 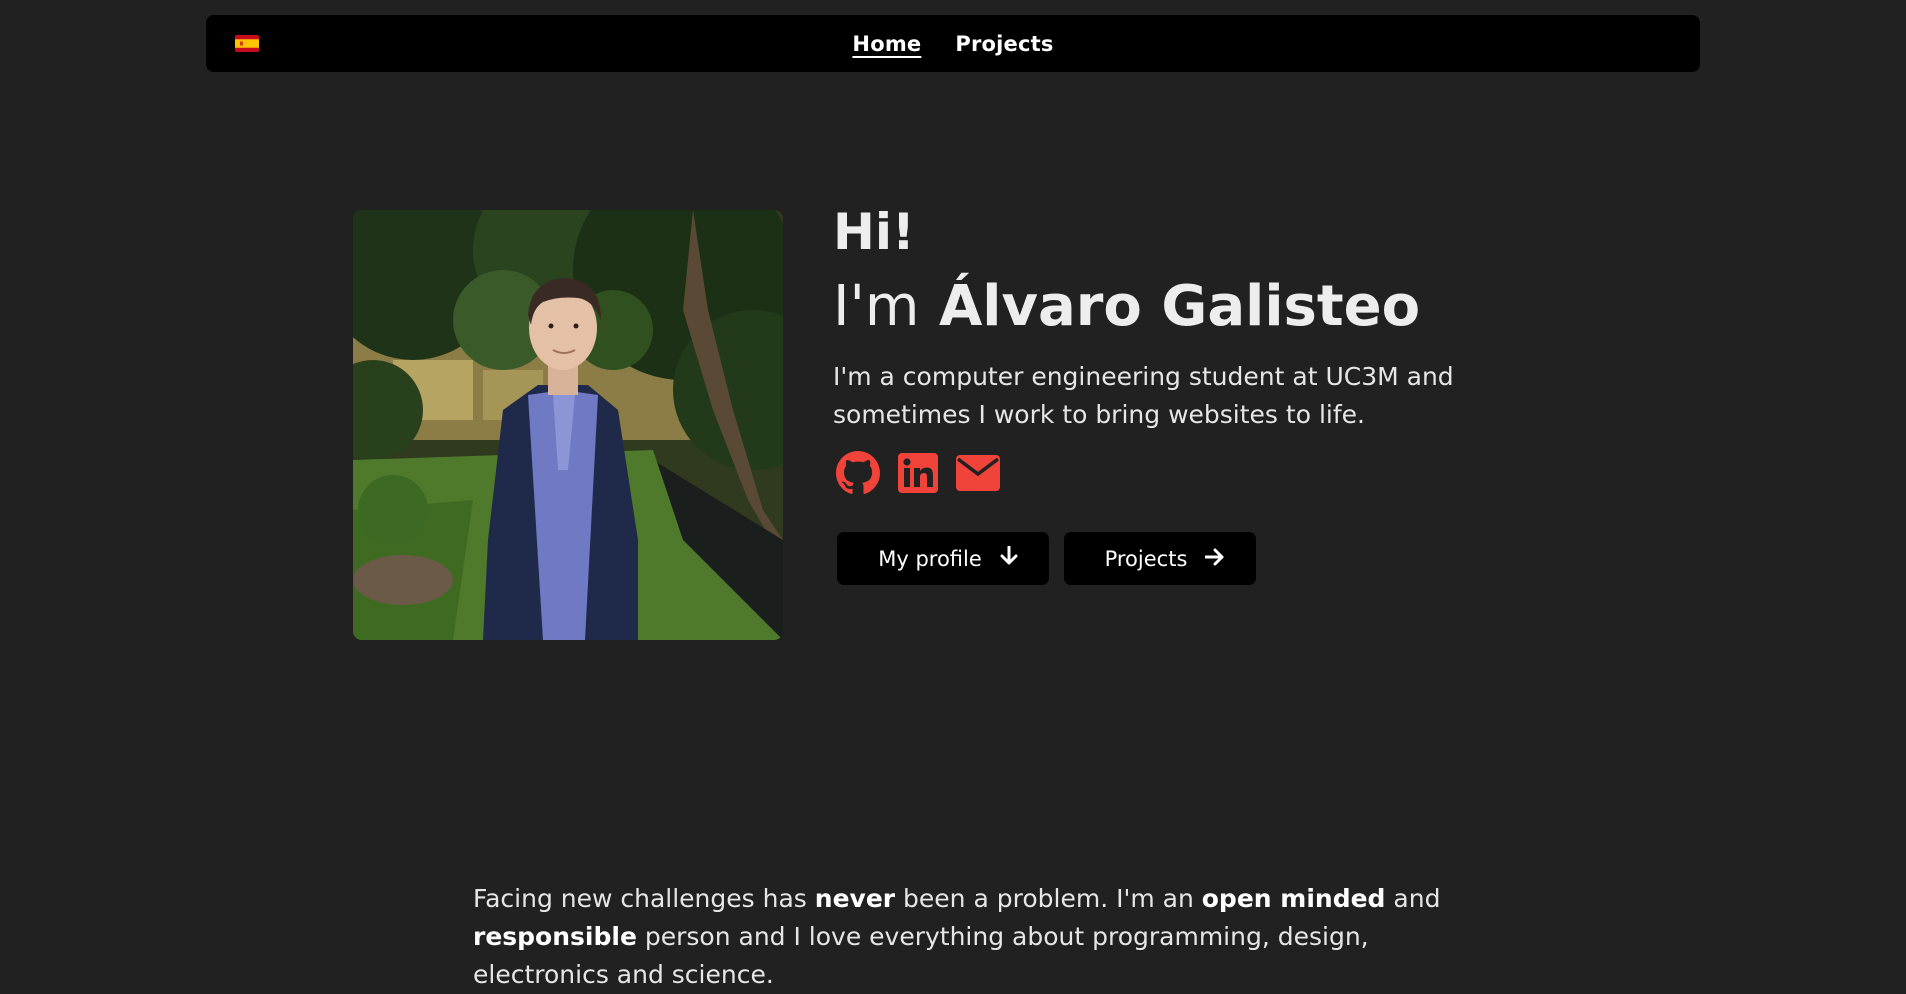 What do you see at coordinates (1179, 306) in the screenshot?
I see `full-name: Álvaro Galisteo` at bounding box center [1179, 306].